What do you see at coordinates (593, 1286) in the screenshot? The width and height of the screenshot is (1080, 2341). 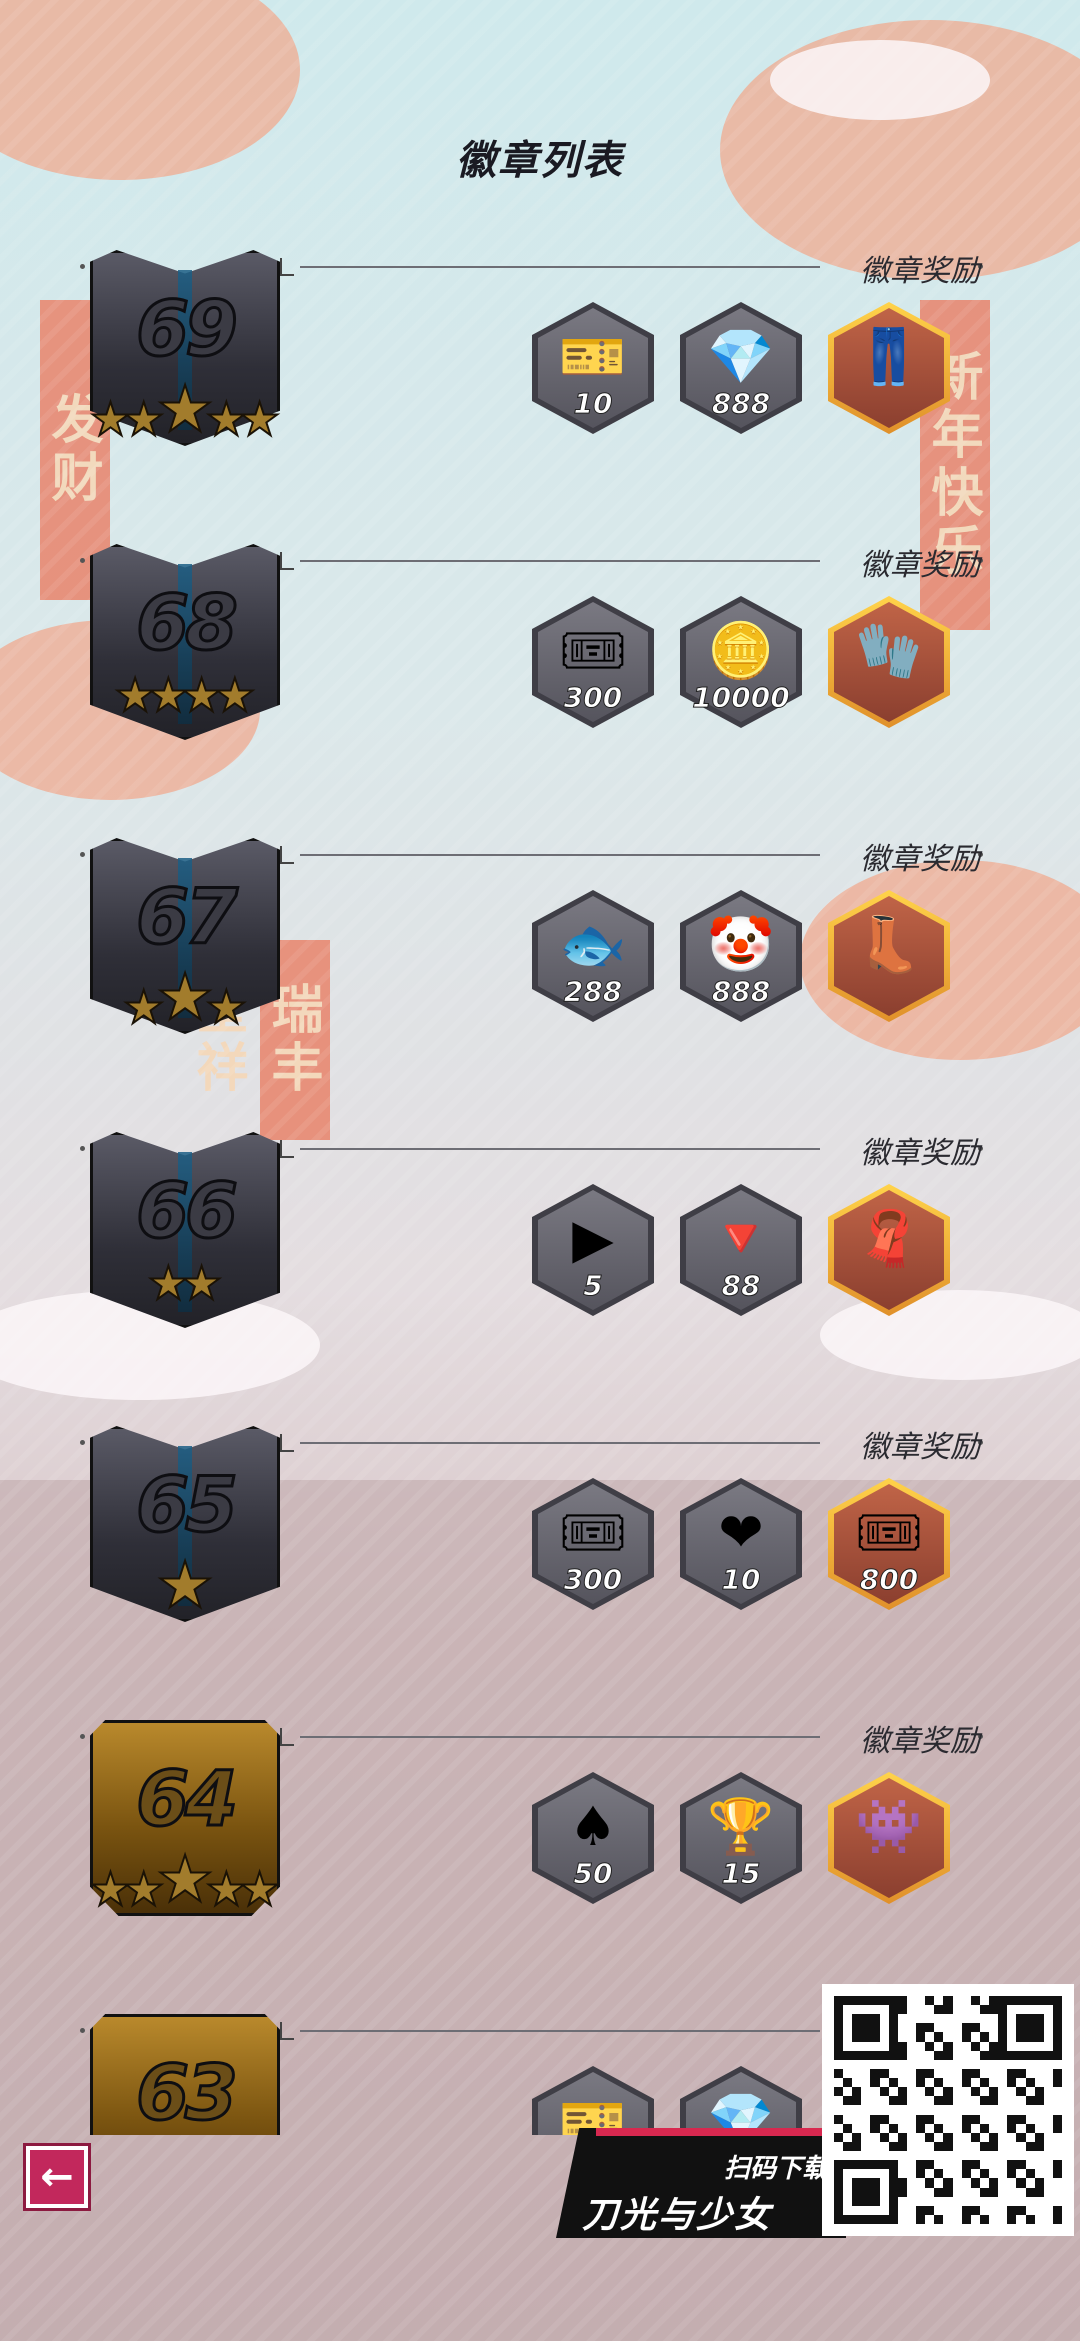 I see `reward-quantity: 5` at bounding box center [593, 1286].